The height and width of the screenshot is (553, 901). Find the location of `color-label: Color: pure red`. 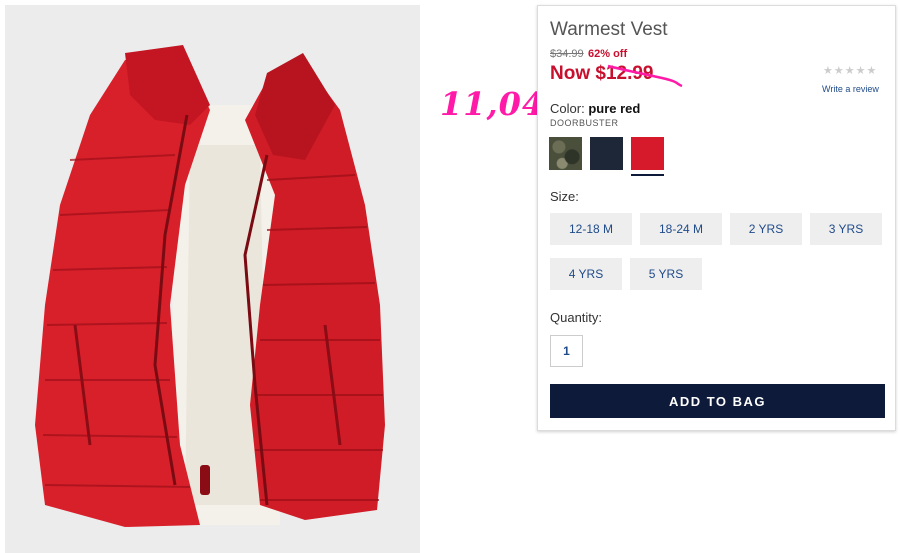

color-label: Color: pure red is located at coordinates (595, 108).